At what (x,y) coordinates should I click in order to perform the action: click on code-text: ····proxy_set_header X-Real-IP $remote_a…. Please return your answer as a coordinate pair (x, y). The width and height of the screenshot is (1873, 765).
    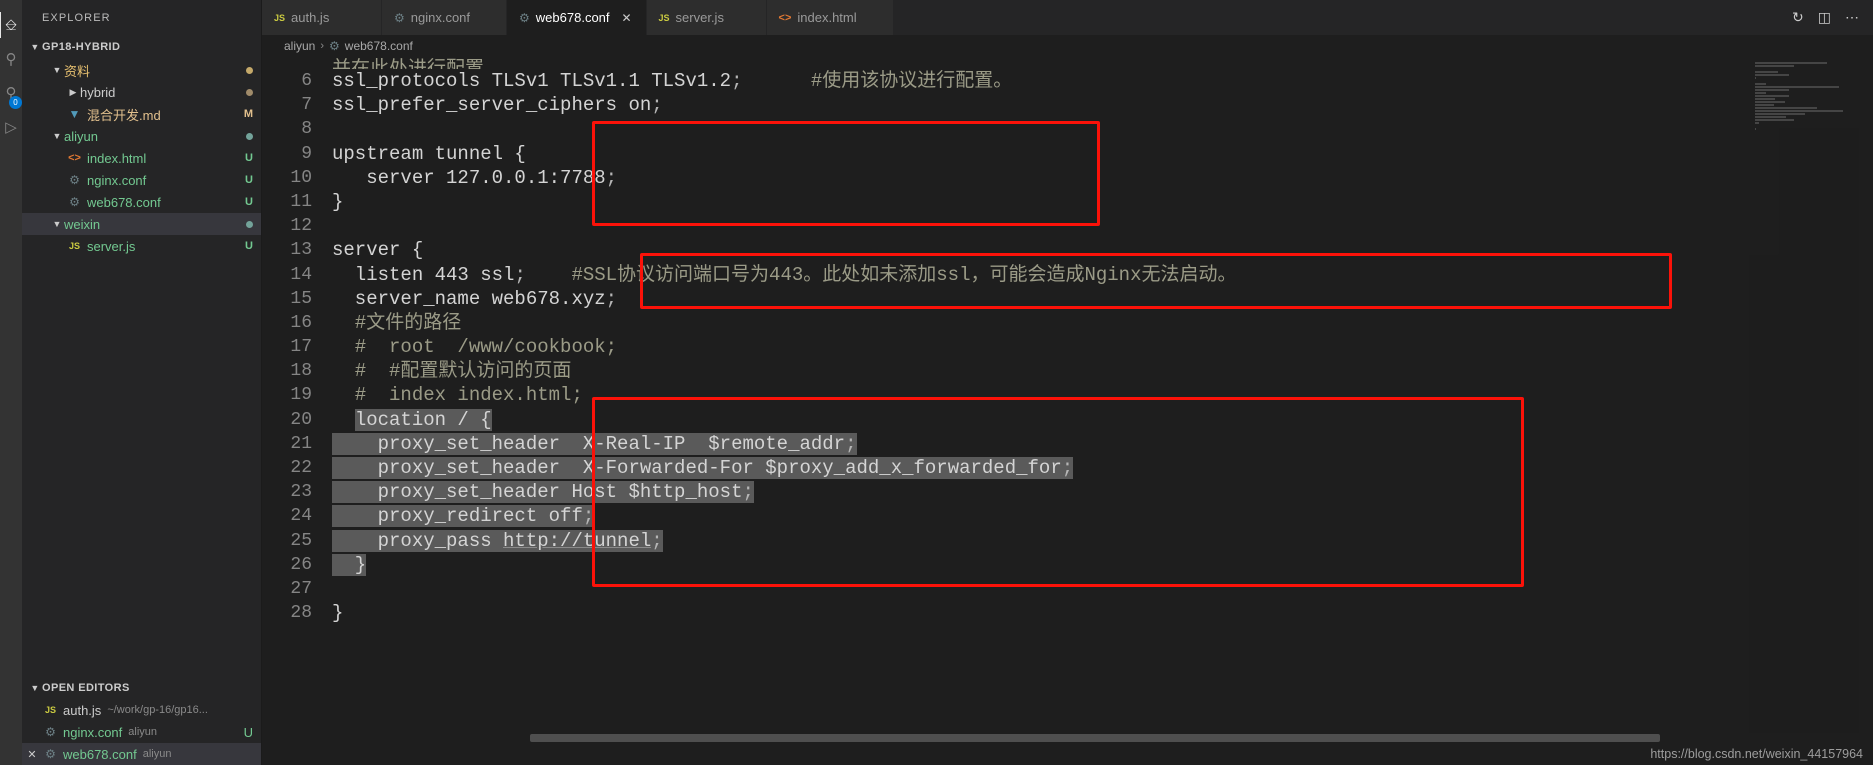
    Looking at the image, I should click on (1098, 444).